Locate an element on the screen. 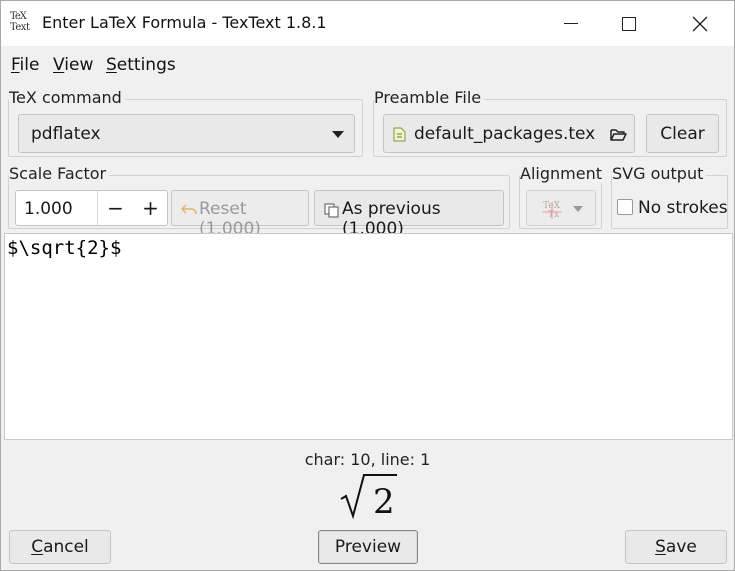 The width and height of the screenshot is (735, 571). alignment-icon: TeX Tx is located at coordinates (552, 210).